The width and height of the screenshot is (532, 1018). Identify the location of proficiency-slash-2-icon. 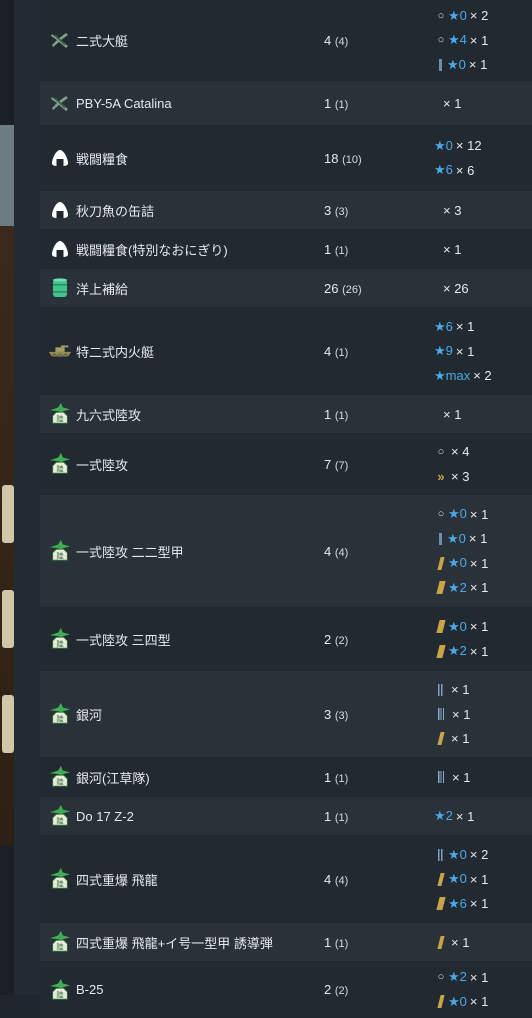
(441, 903).